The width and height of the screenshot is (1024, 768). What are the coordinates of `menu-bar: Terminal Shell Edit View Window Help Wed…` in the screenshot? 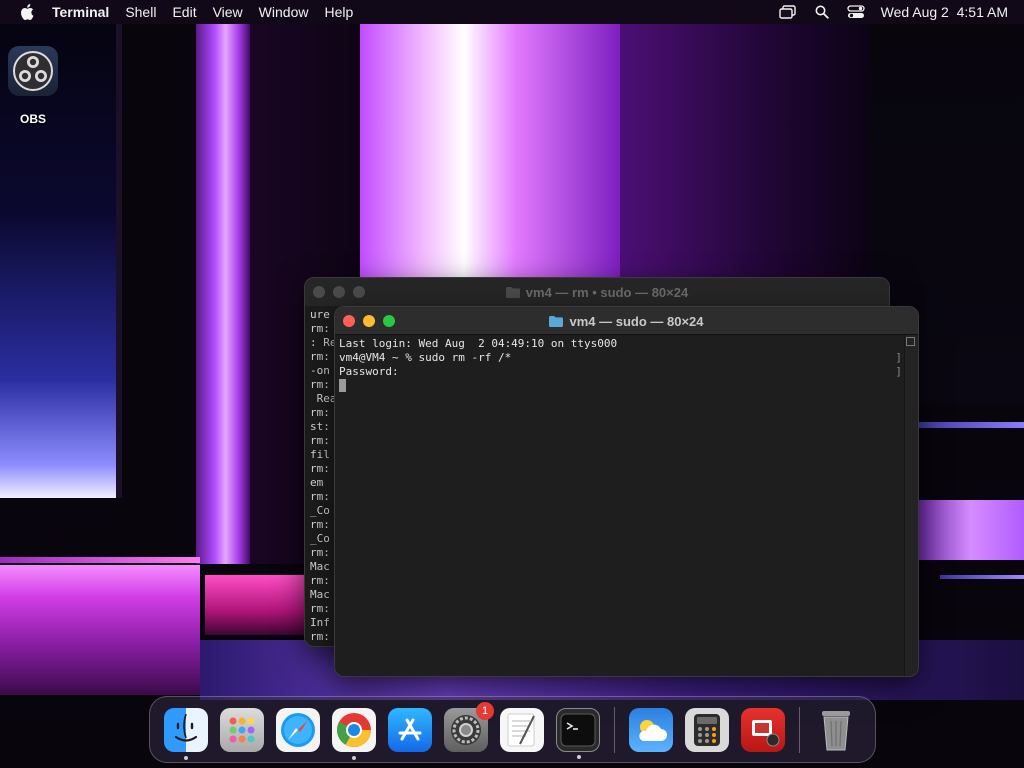 It's located at (512, 12).